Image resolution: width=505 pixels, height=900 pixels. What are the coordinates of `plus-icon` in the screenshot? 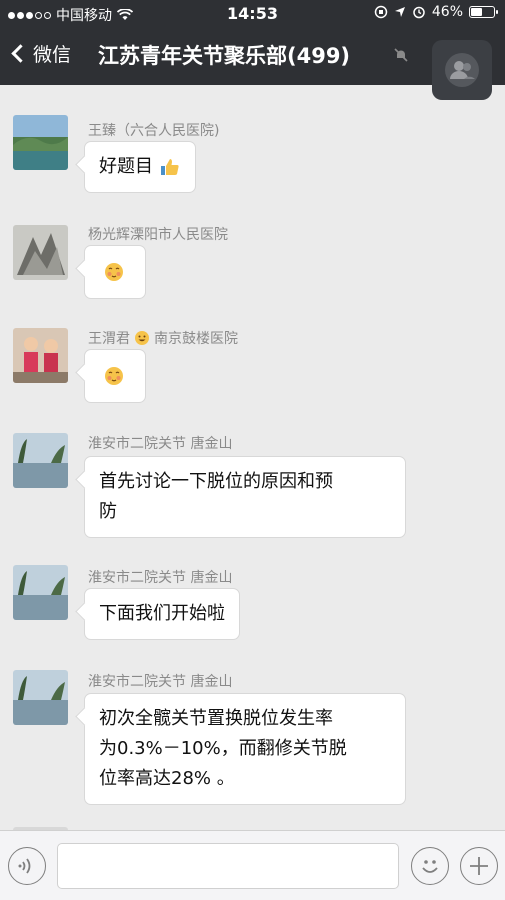 It's located at (479, 866).